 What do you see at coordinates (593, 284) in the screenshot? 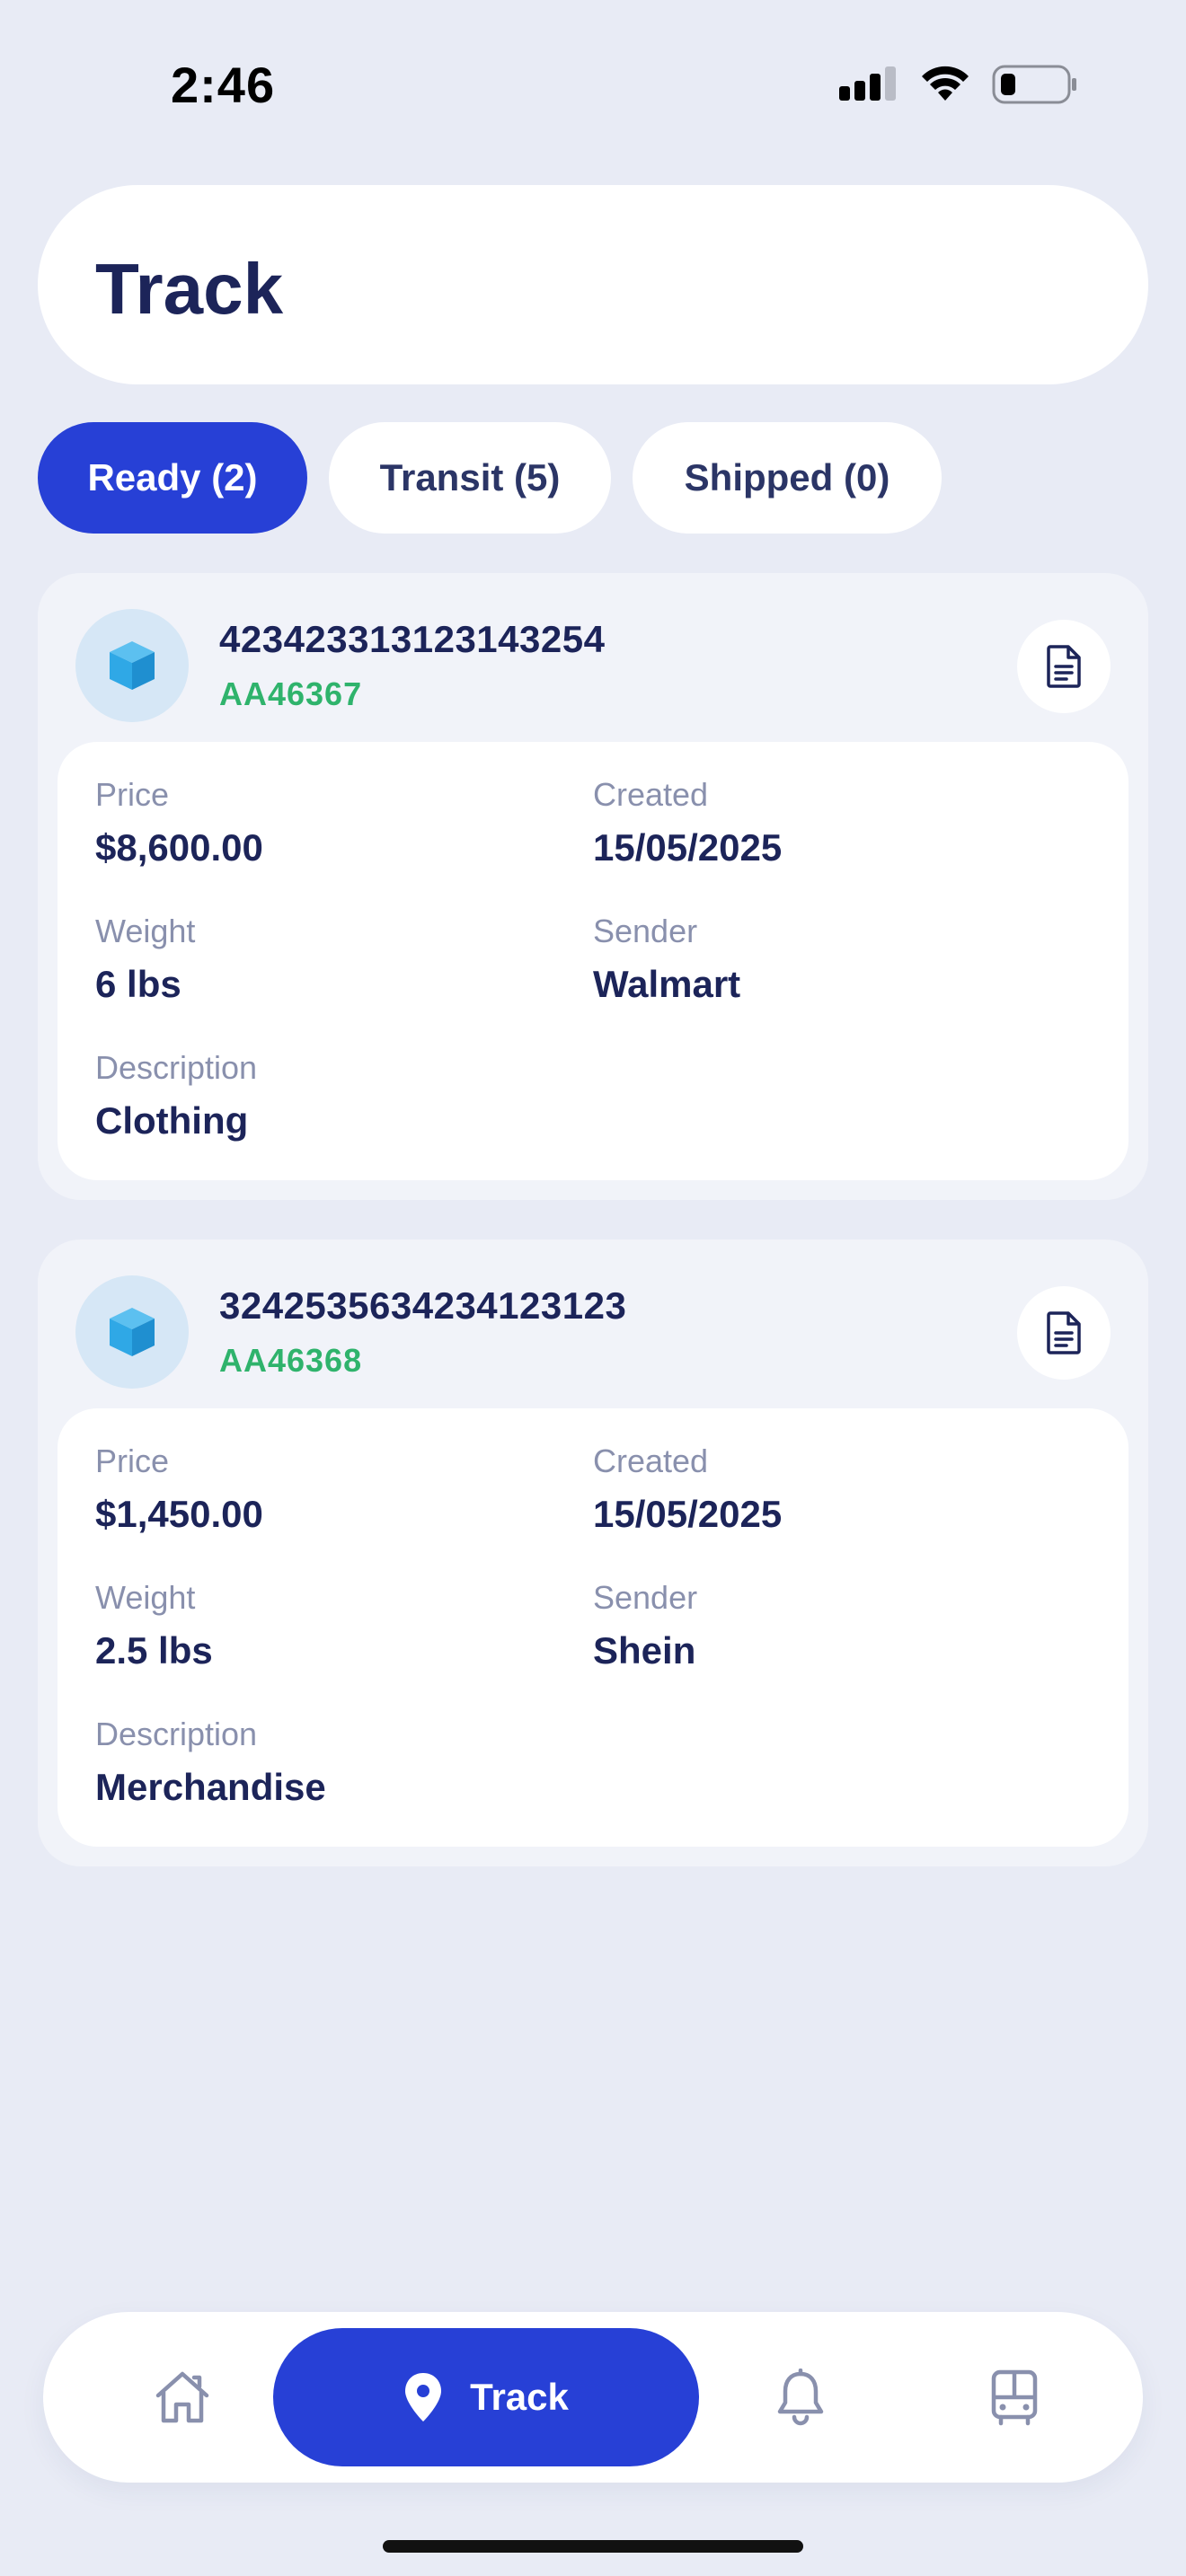
I see `header-card: Track` at bounding box center [593, 284].